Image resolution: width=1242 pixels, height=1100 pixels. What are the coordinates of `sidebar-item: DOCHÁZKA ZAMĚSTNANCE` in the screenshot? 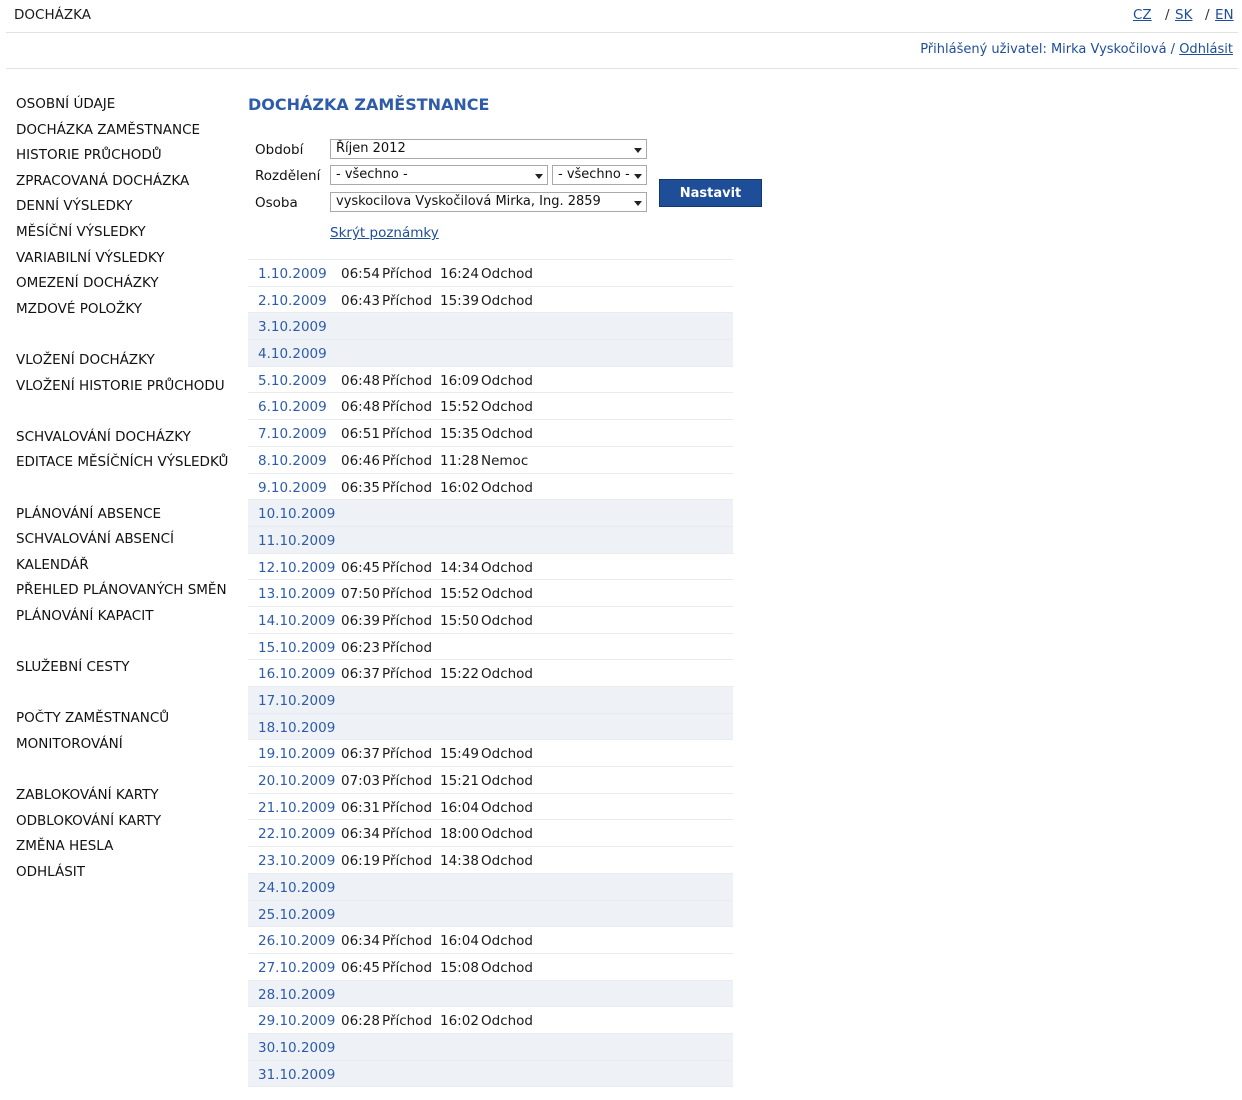 It's located at (128, 131).